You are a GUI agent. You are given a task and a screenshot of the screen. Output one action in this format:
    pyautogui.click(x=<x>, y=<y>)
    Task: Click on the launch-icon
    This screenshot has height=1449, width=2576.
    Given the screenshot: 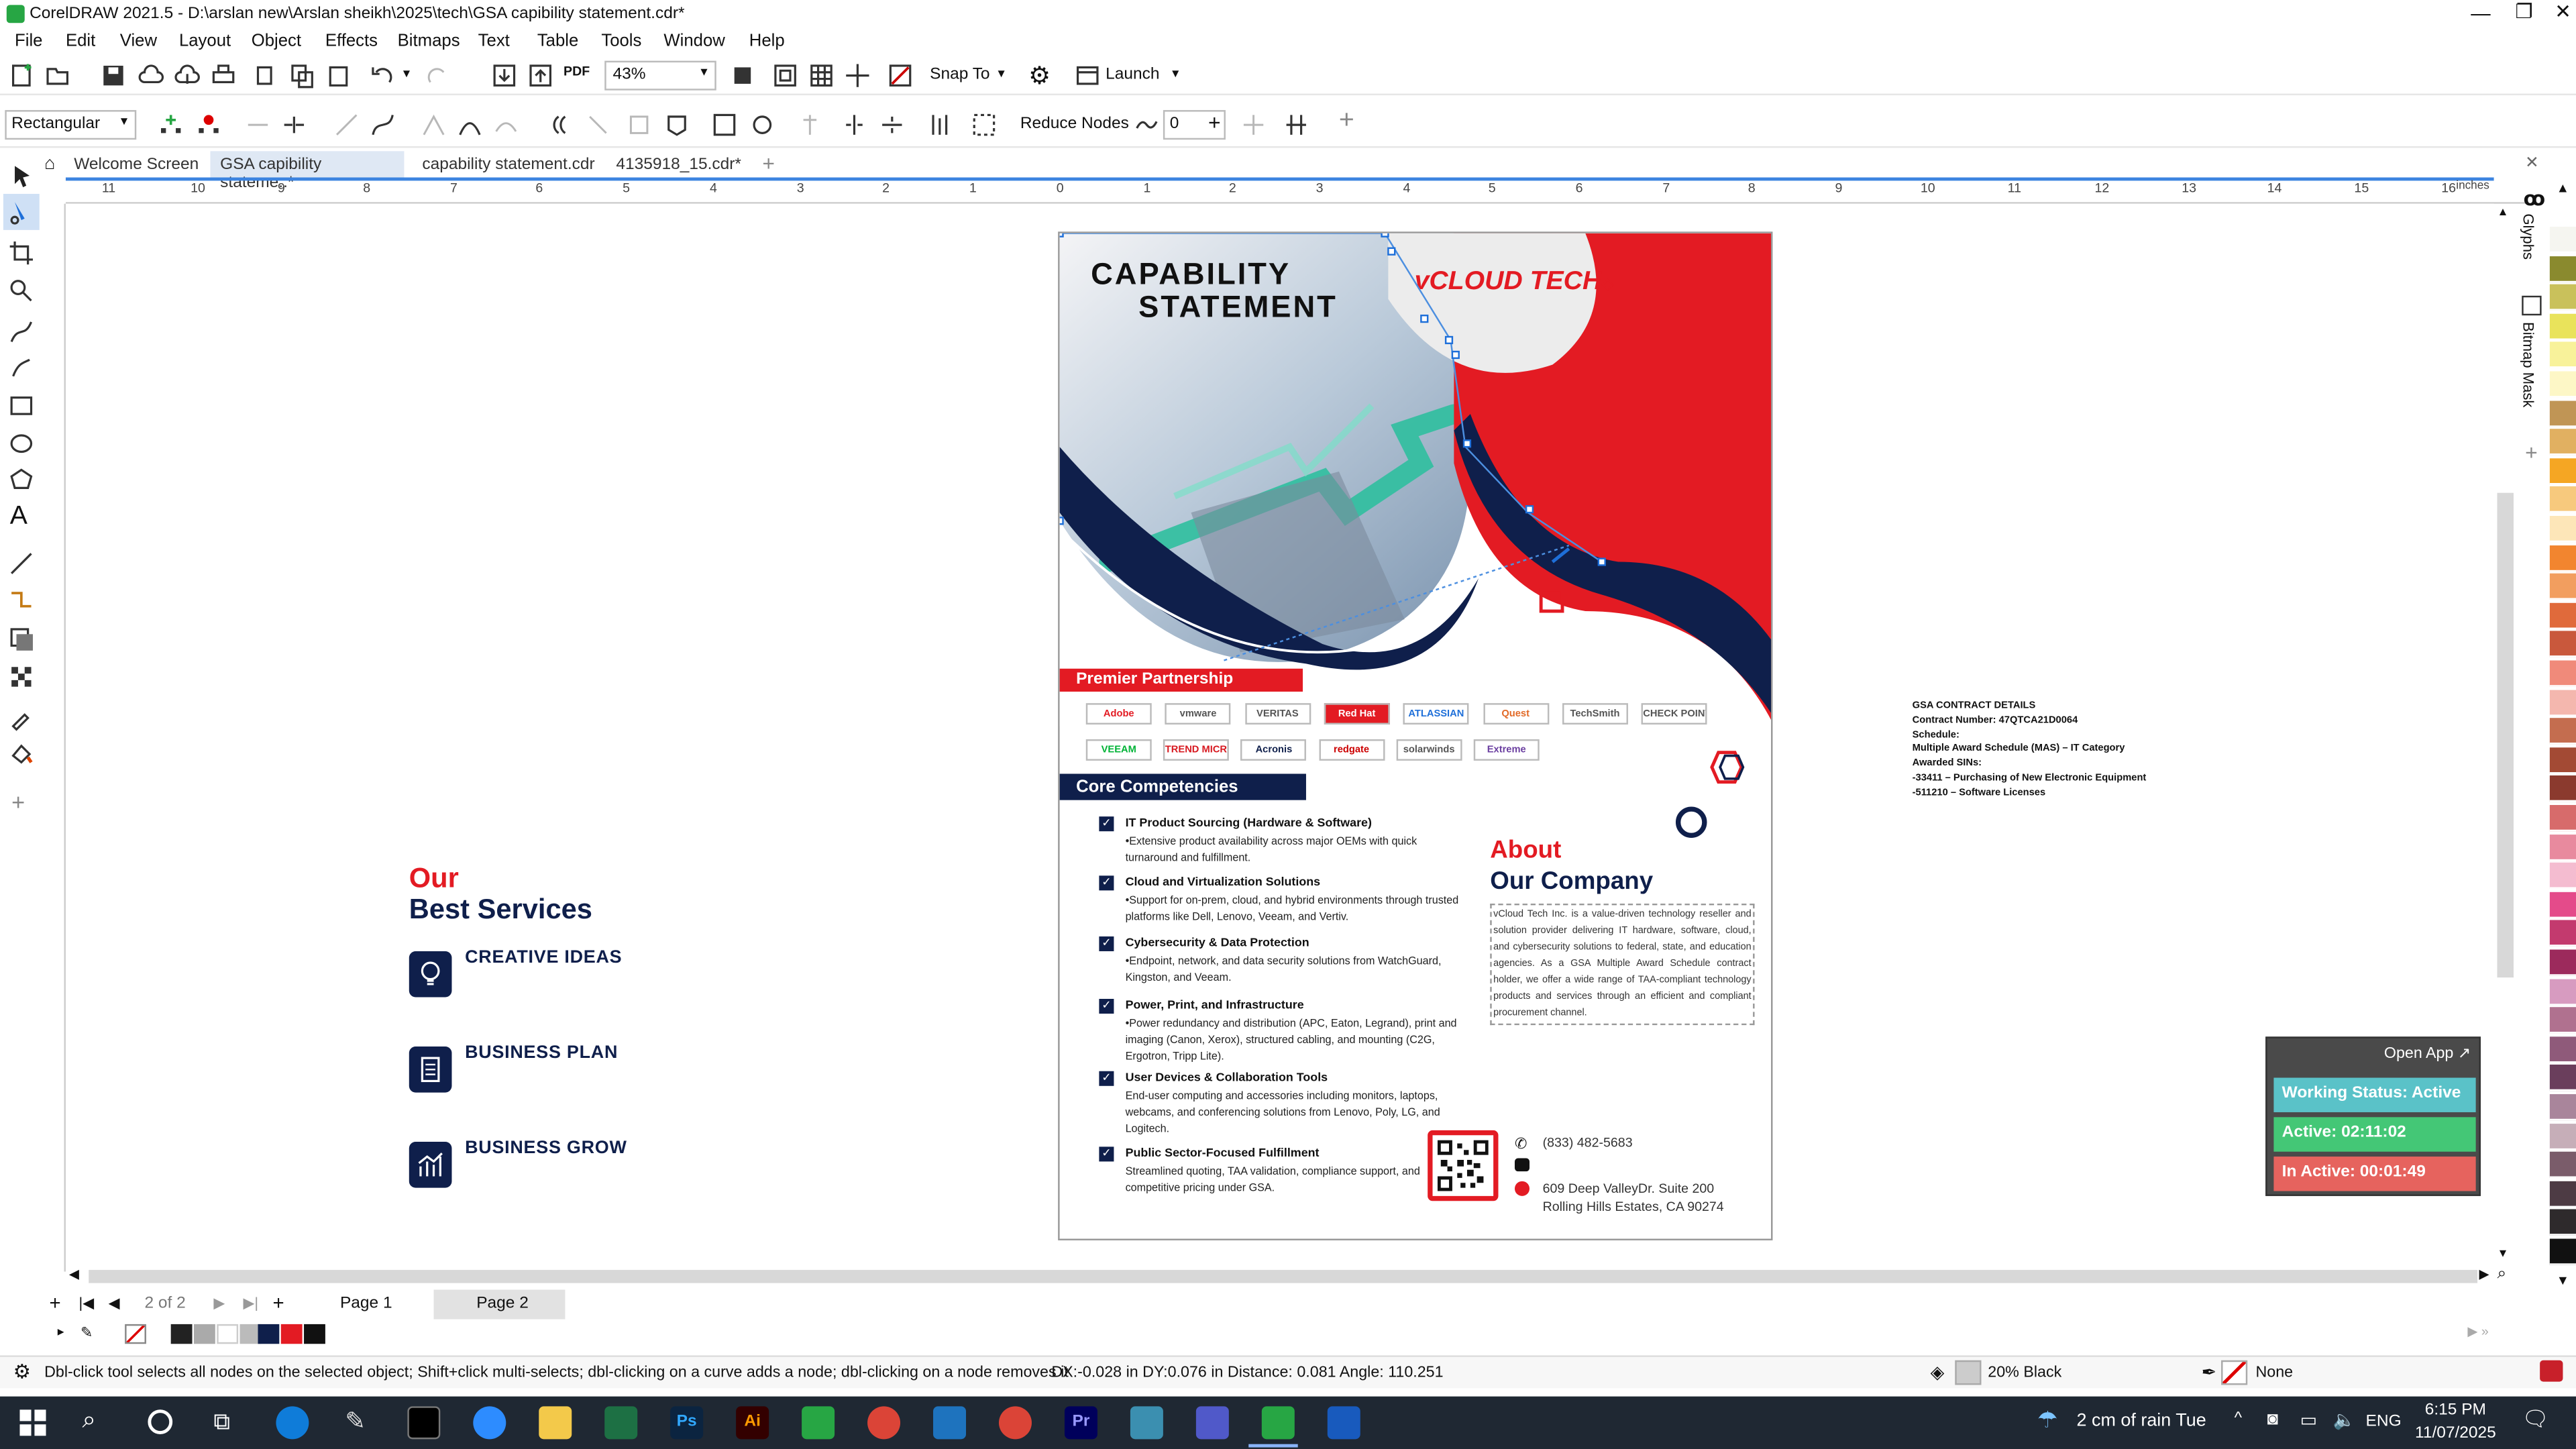 What is the action you would take?
    pyautogui.click(x=1088, y=75)
    